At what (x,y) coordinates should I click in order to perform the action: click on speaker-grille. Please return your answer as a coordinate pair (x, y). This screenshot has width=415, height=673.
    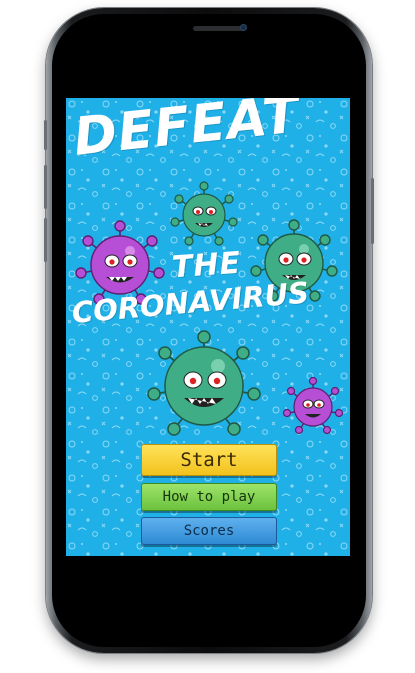
    Looking at the image, I should click on (219, 28).